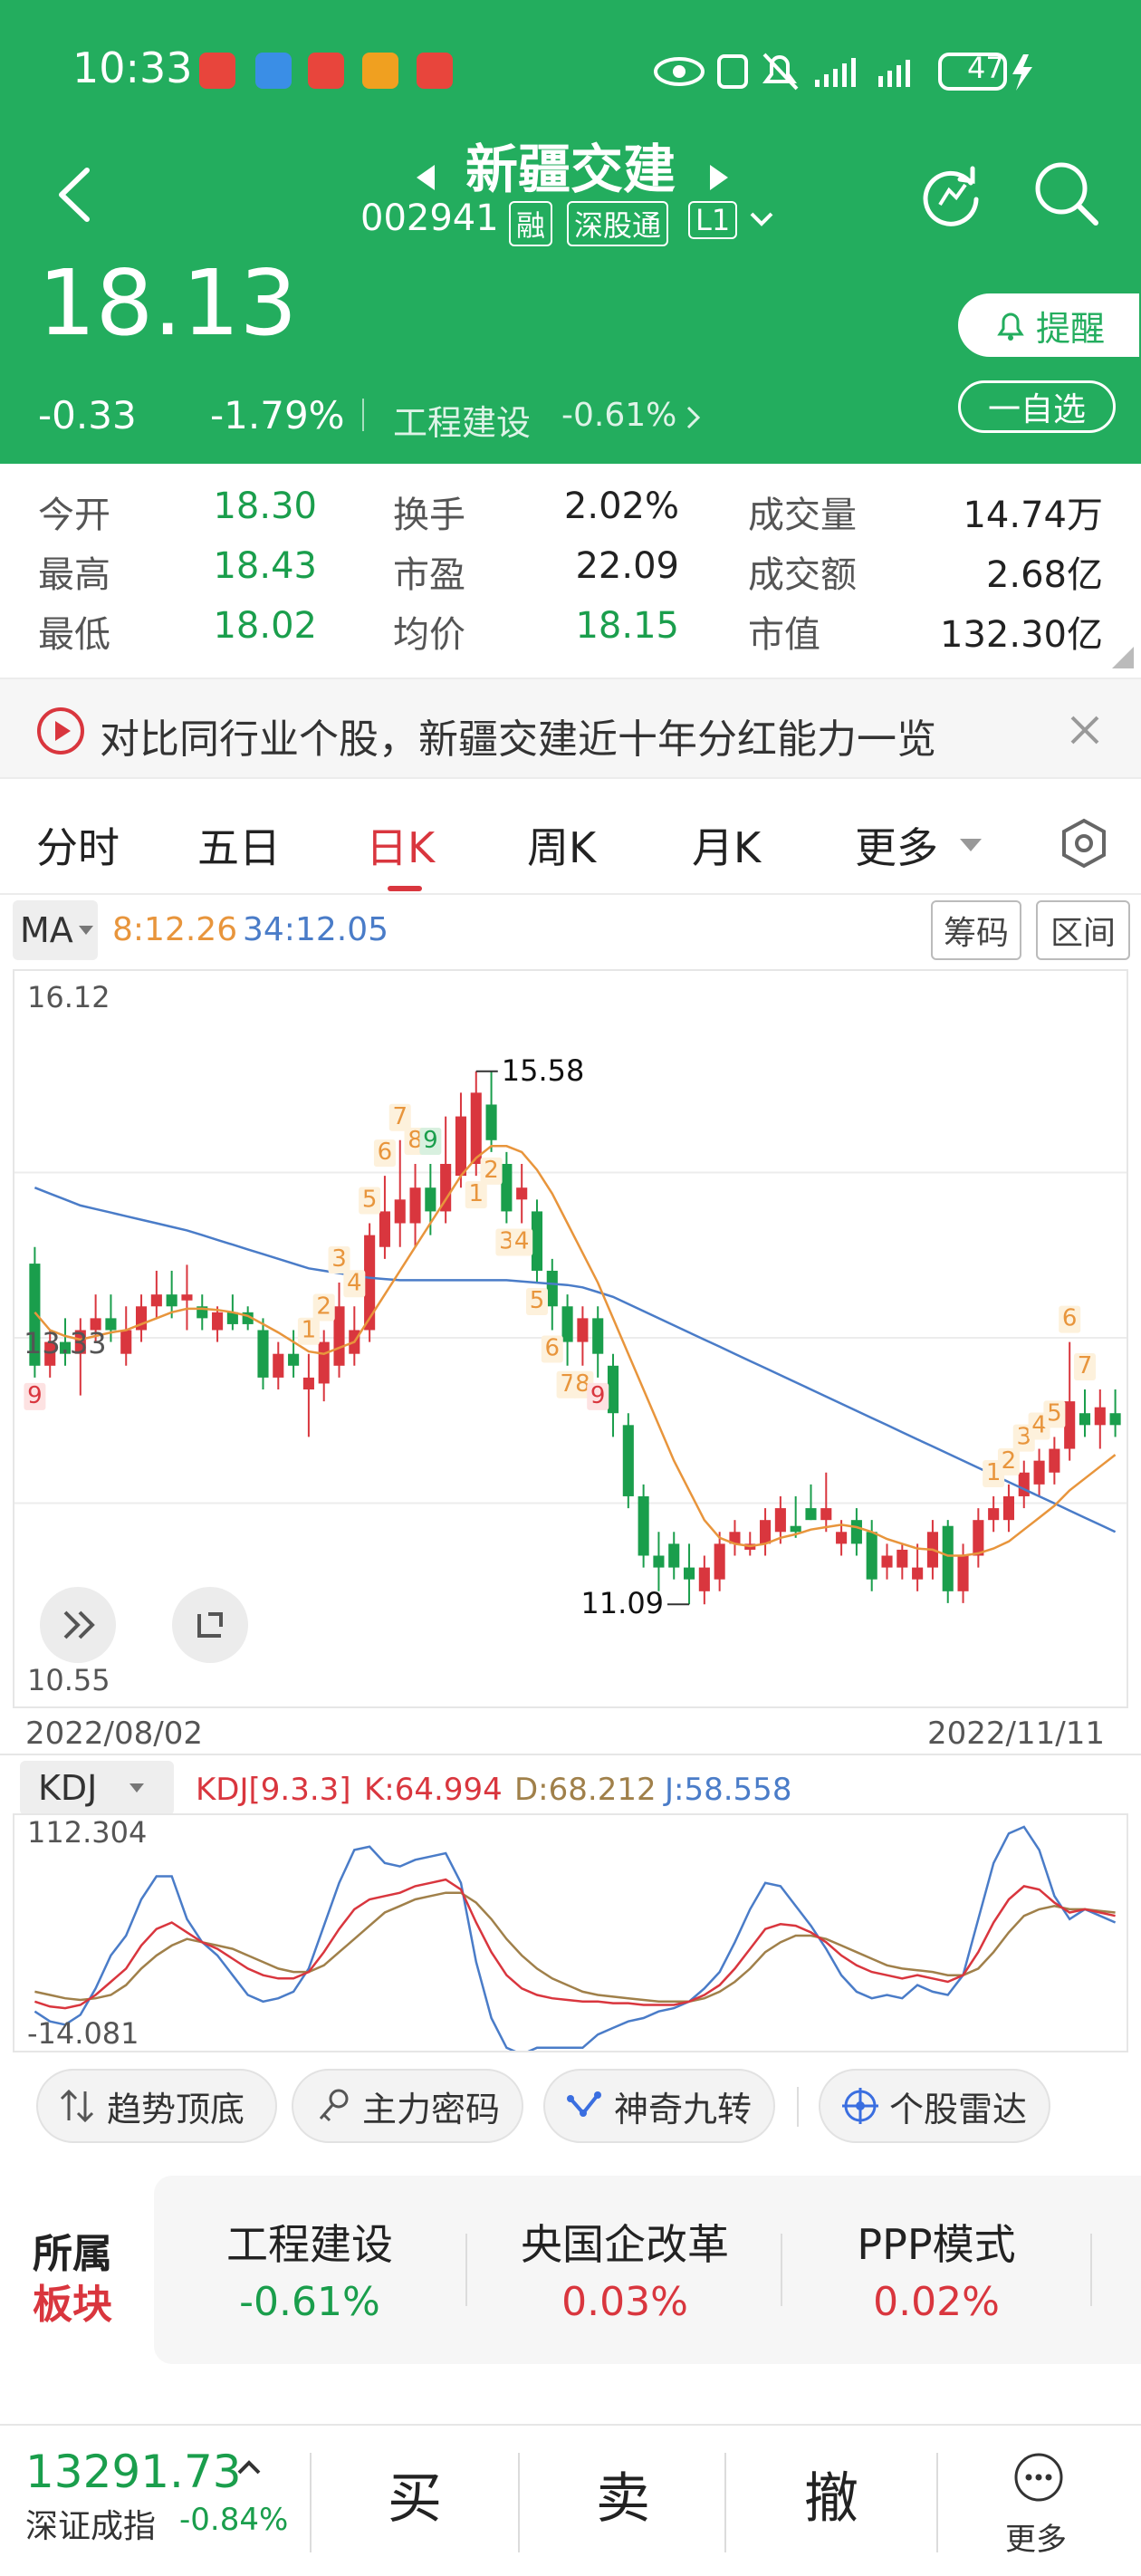  What do you see at coordinates (88, 415) in the screenshot?
I see `price-change: -0.33` at bounding box center [88, 415].